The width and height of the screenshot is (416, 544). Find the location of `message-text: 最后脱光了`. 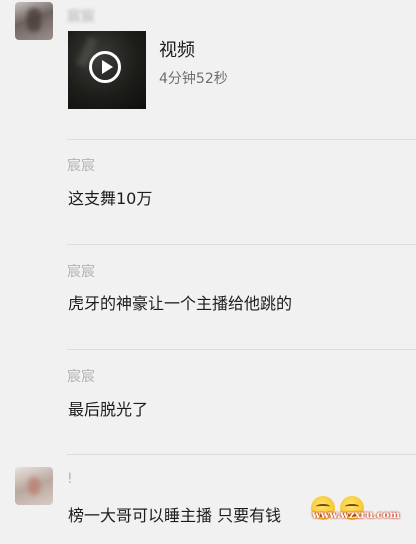

message-text: 最后脱光了 is located at coordinates (108, 408).